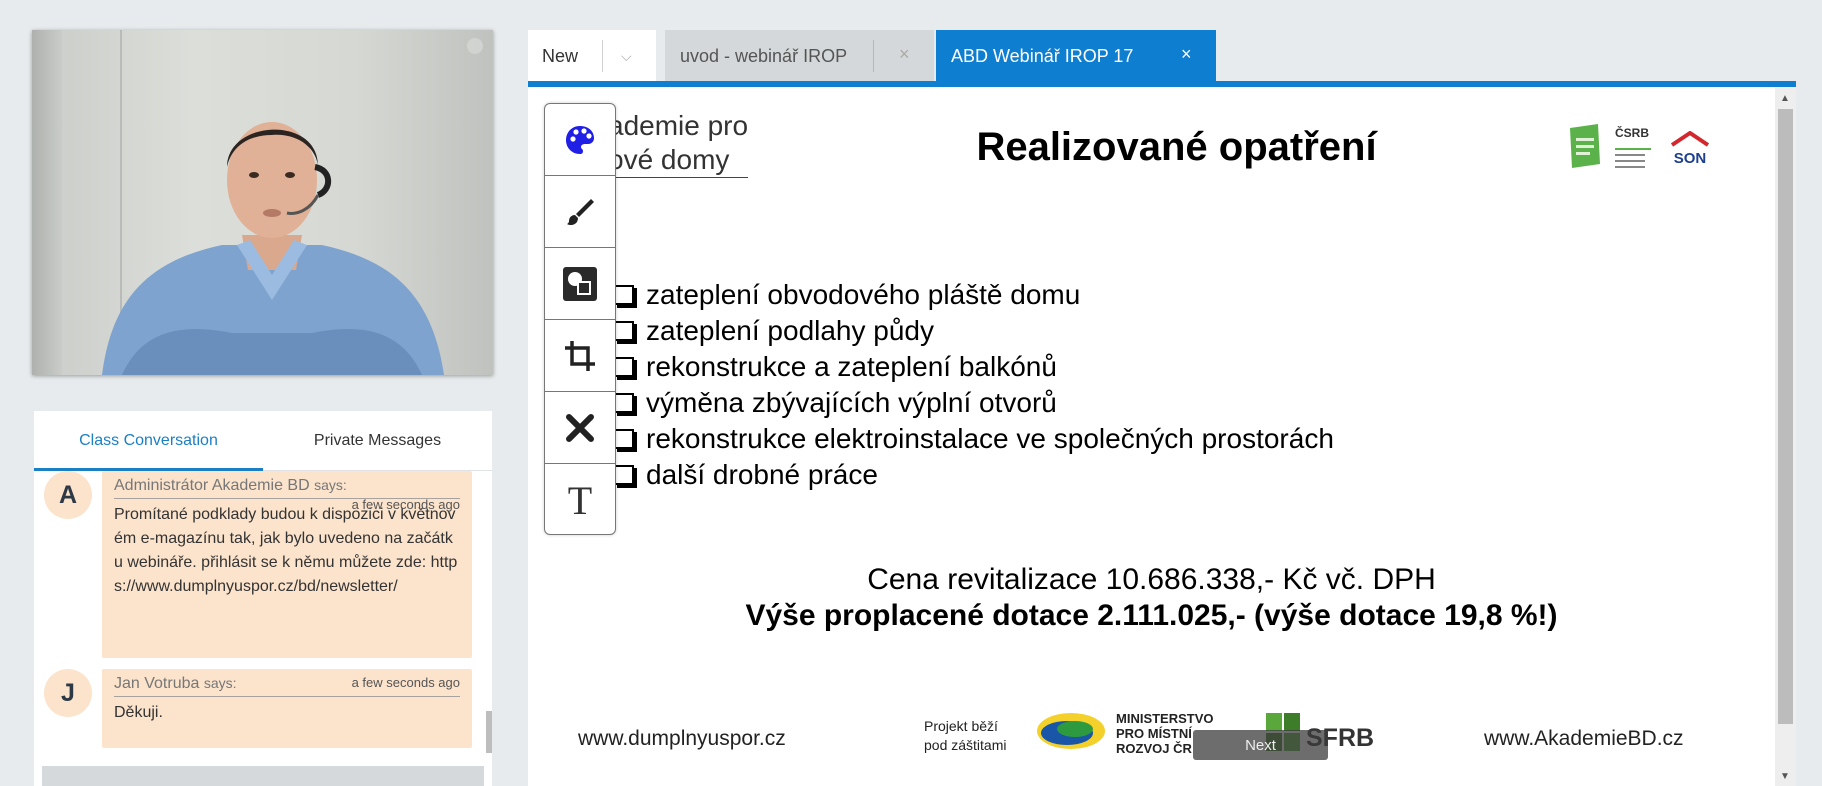 This screenshot has height=786, width=1822. What do you see at coordinates (1690, 158) in the screenshot?
I see `son-label: SON` at bounding box center [1690, 158].